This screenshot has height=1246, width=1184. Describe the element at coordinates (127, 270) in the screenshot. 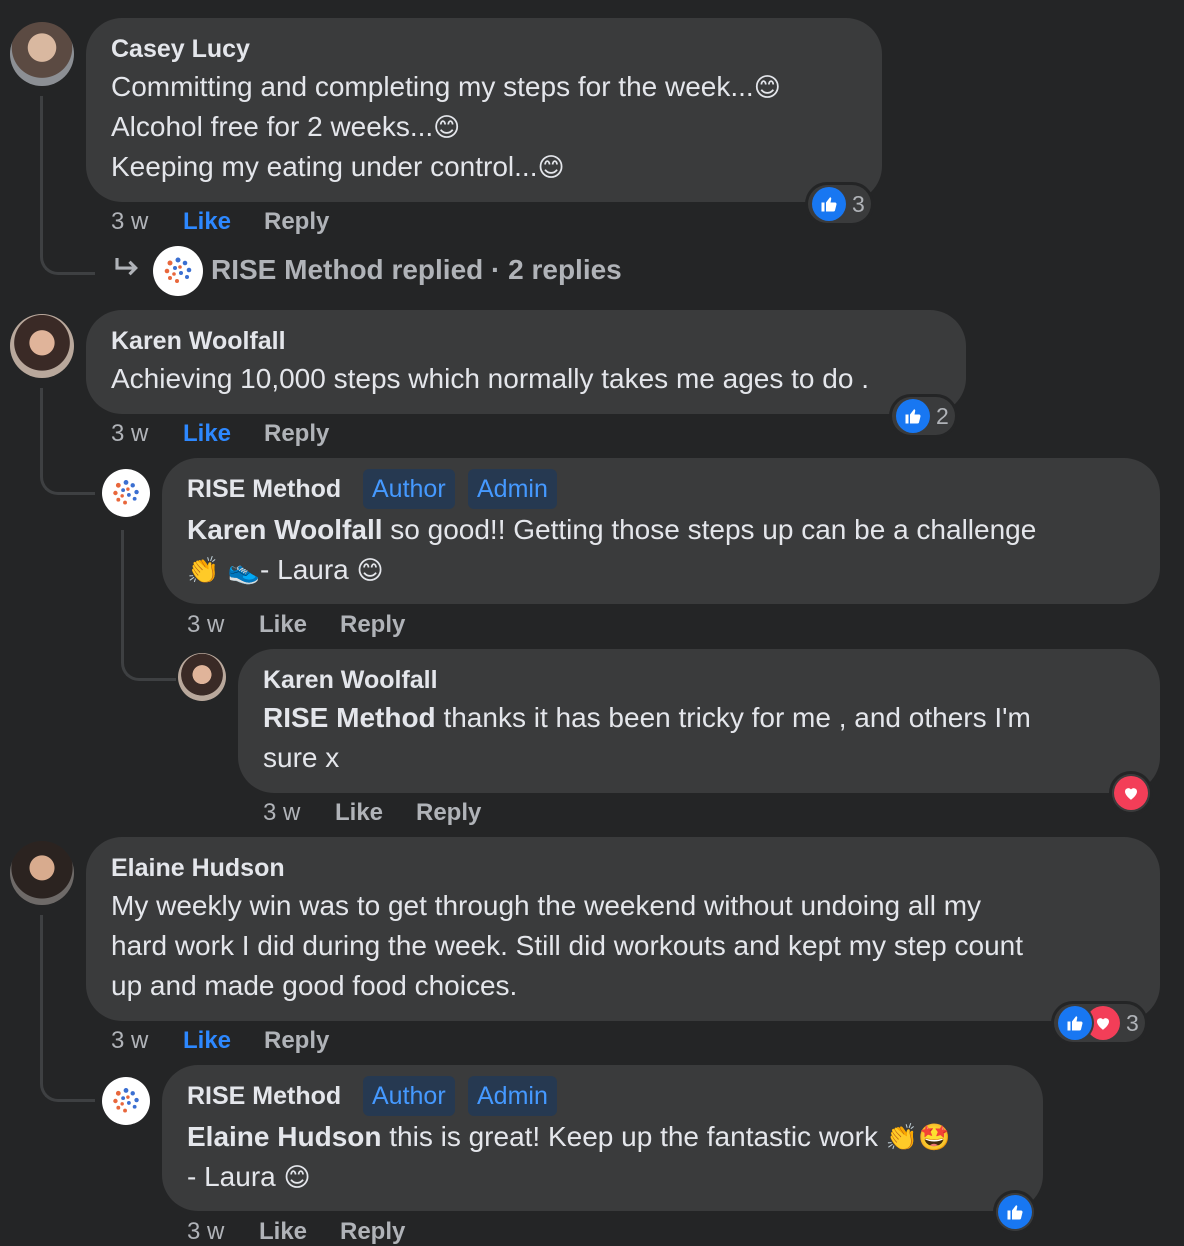

I see `reply-arrow-icon` at that location.